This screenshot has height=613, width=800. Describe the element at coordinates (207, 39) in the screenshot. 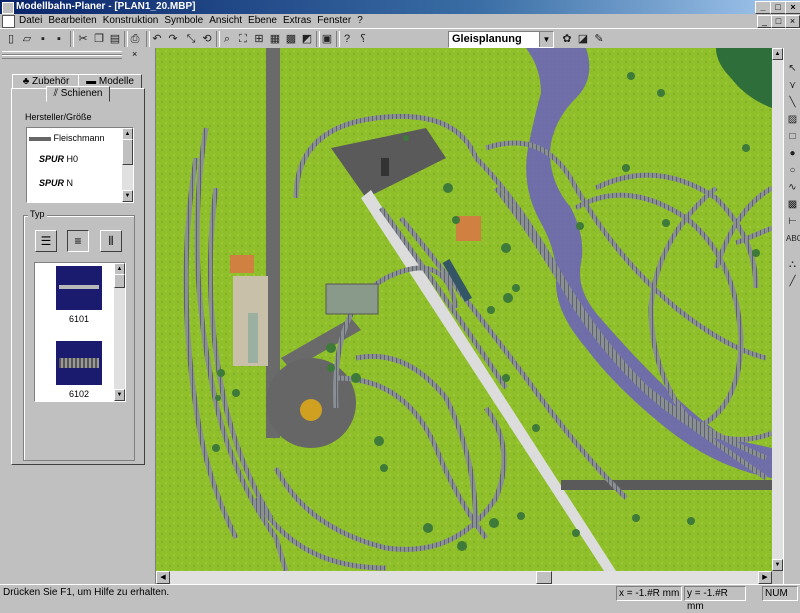

I see `rotate-icon: ⟲` at that location.